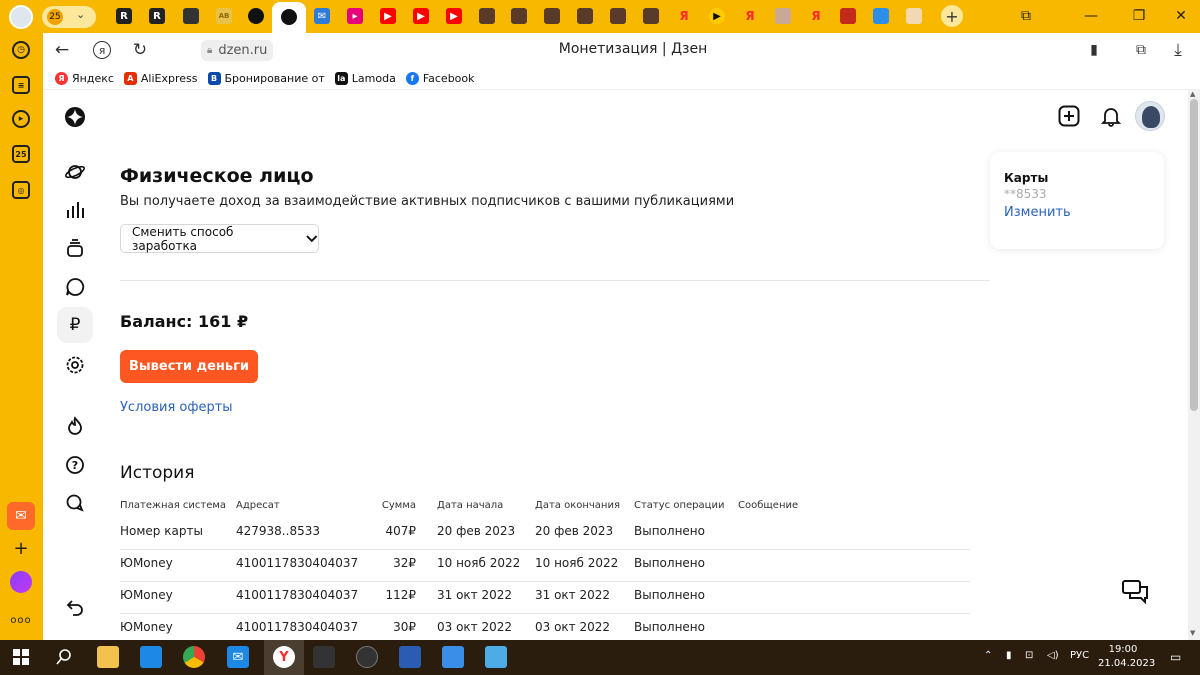  What do you see at coordinates (284, 657) in the screenshot?
I see `yandex-browser-icon: Y` at bounding box center [284, 657].